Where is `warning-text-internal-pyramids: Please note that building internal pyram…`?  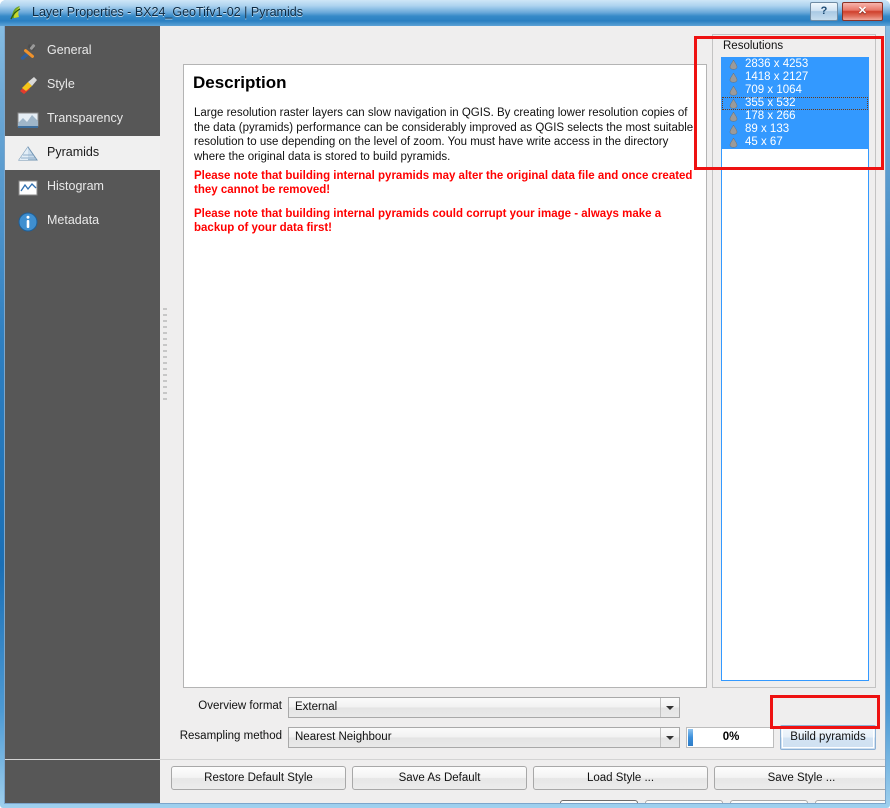
warning-text-internal-pyramids: Please note that building internal pyram… is located at coordinates (443, 183).